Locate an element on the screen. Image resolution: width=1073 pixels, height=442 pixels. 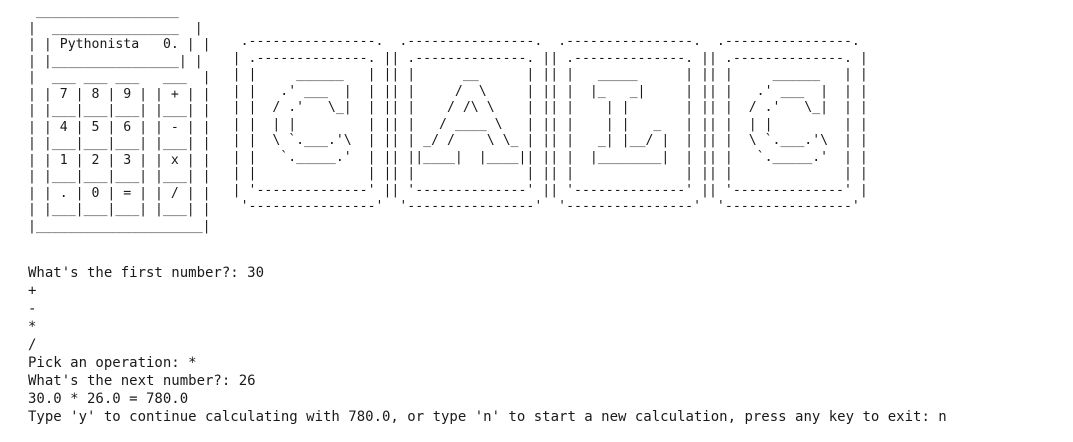
operation-option-divide: / is located at coordinates (32, 345).